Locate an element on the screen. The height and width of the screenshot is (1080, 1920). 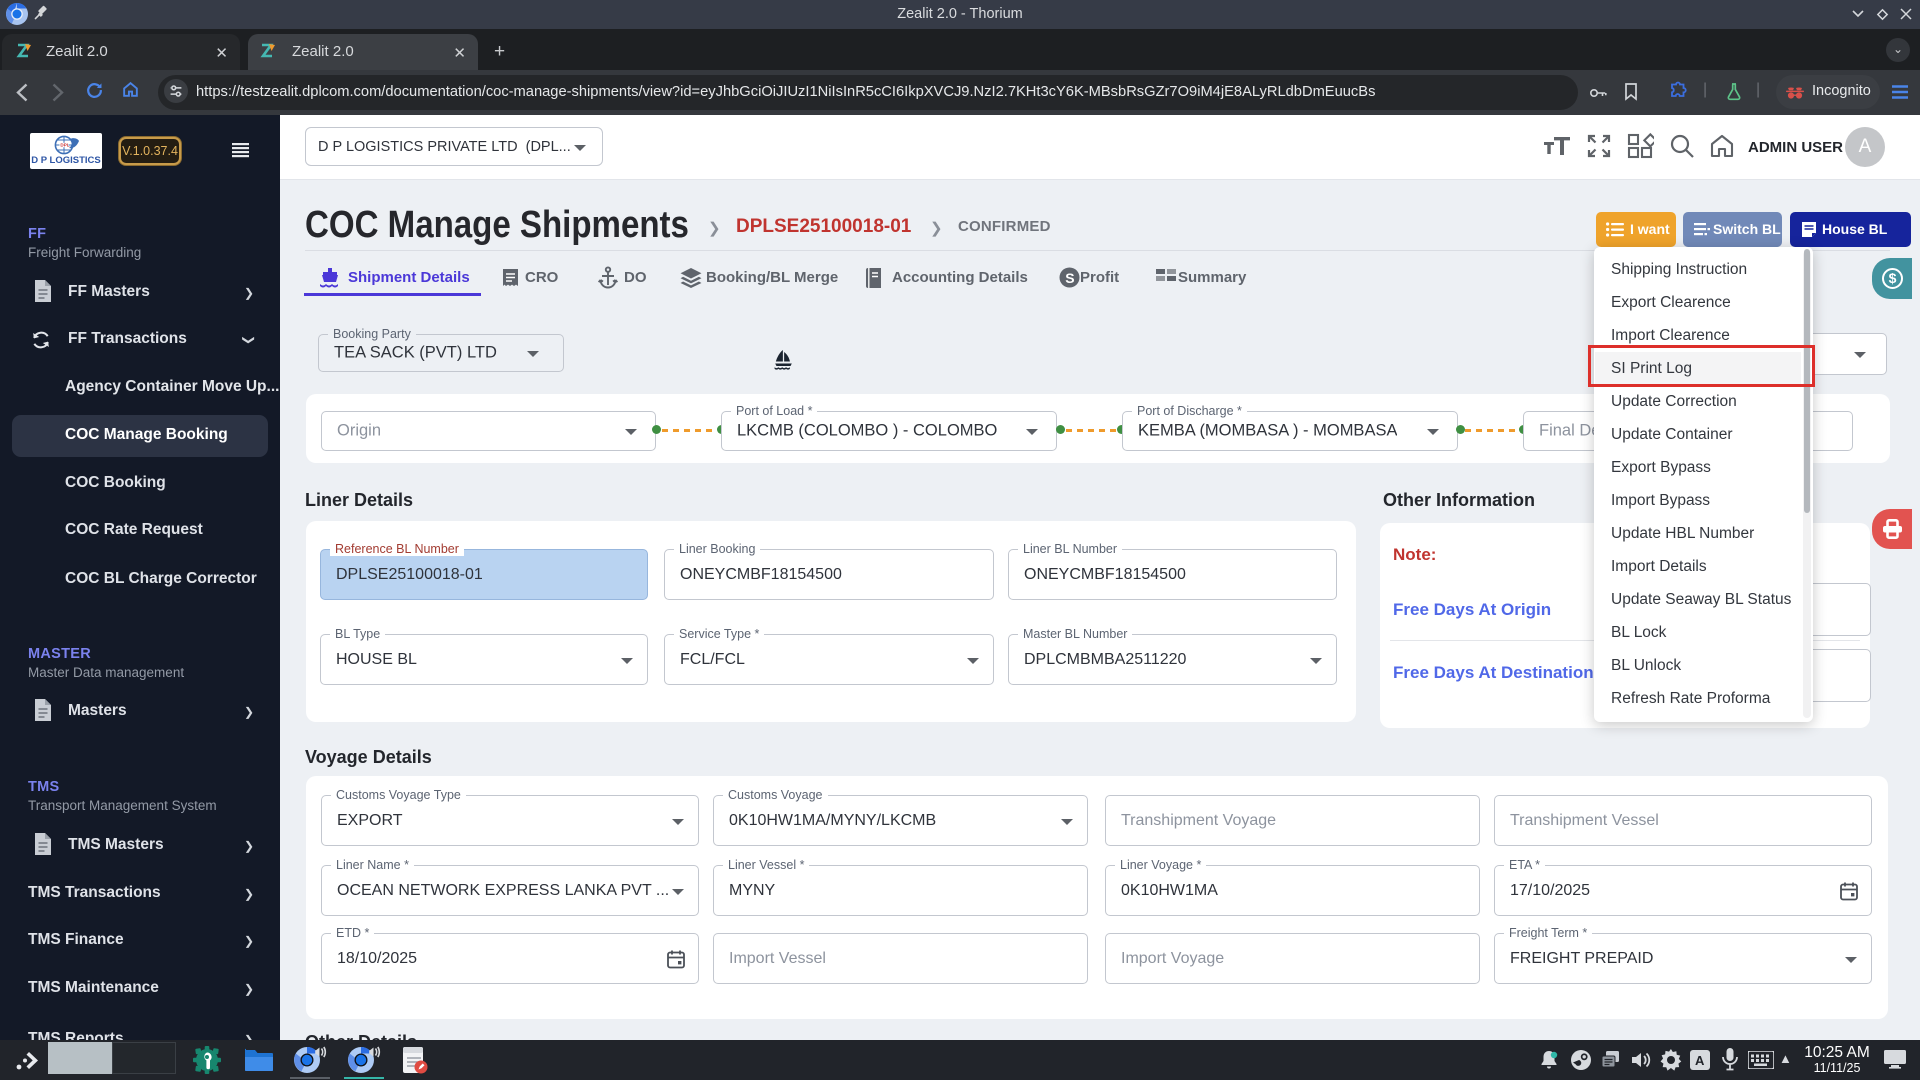
svg-text: S is located at coordinates (1069, 278).